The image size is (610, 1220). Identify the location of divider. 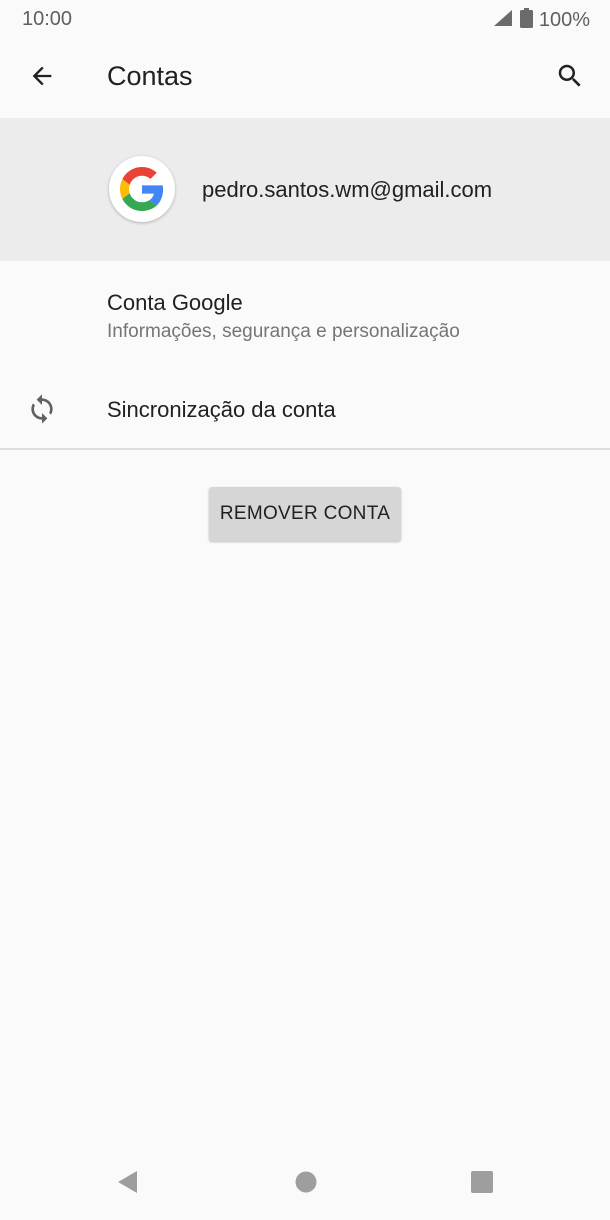
(305, 449).